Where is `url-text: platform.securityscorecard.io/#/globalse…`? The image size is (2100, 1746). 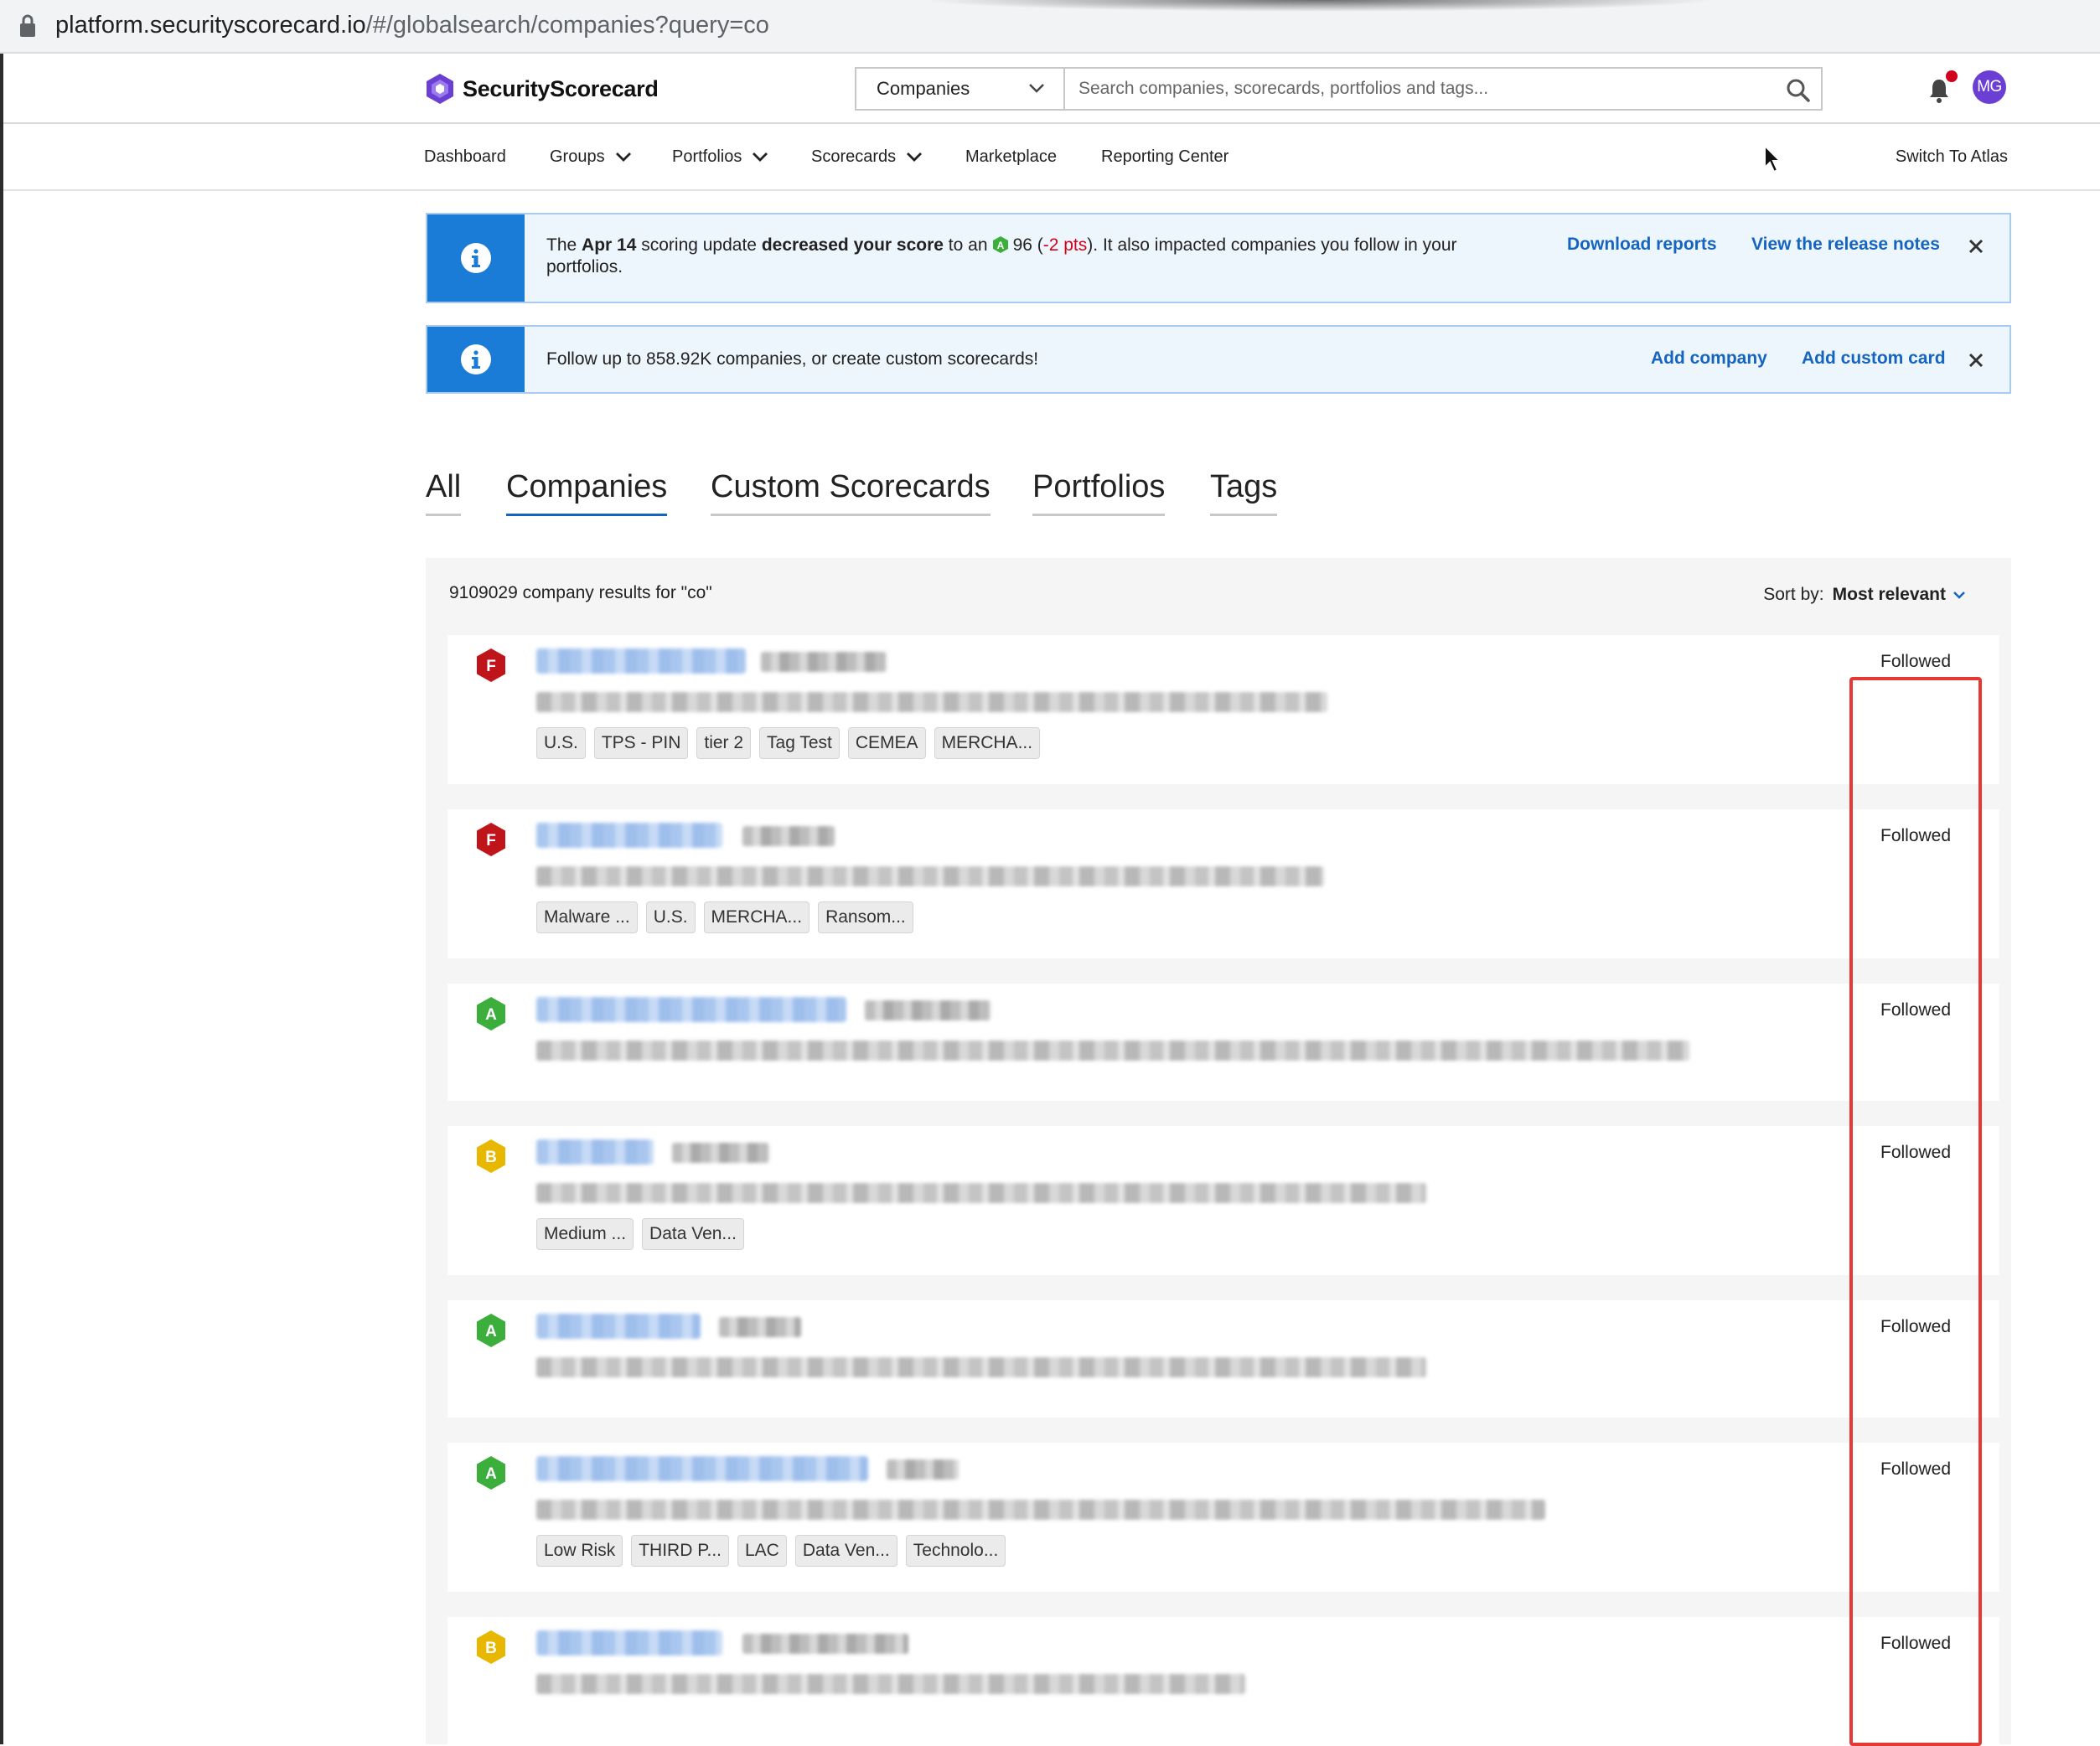
url-text: platform.securityscorecard.io/#/globalse… is located at coordinates (412, 25).